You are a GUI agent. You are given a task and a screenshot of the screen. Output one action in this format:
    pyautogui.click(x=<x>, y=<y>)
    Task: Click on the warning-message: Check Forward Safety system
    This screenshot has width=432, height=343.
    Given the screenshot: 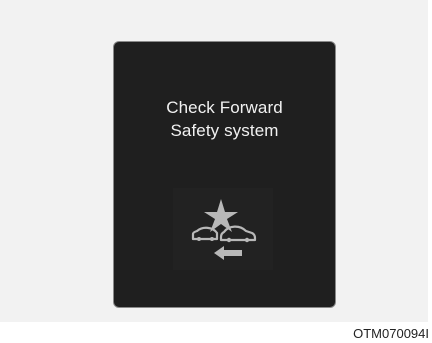 What is the action you would take?
    pyautogui.click(x=224, y=119)
    